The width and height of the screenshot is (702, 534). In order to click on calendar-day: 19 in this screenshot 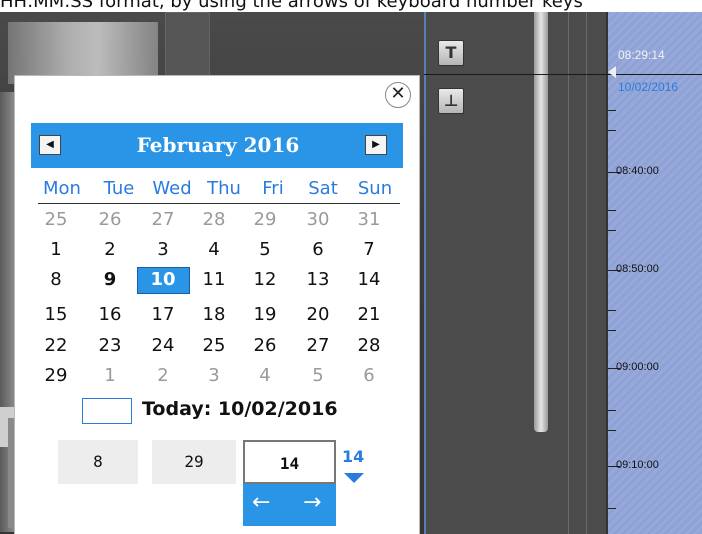, I will do `click(265, 315)`.